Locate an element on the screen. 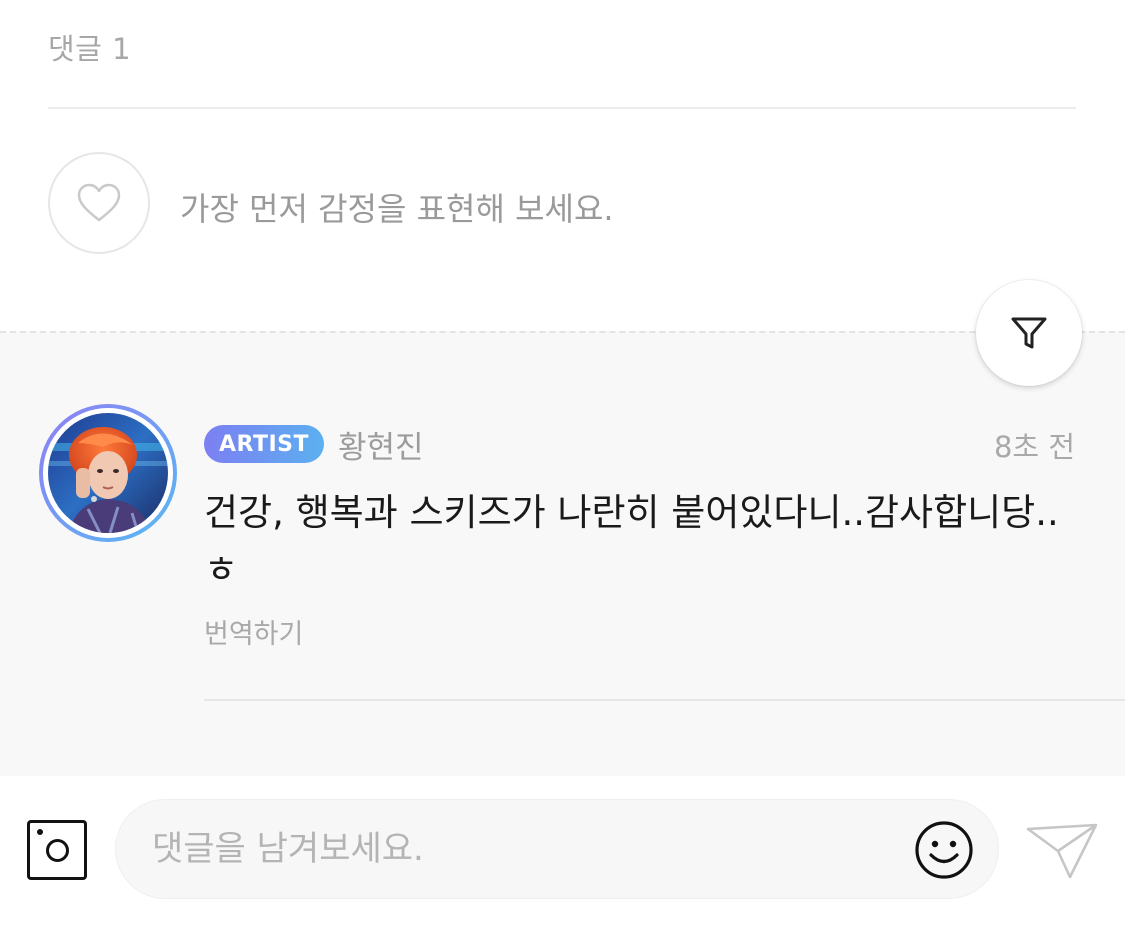 The width and height of the screenshot is (1125, 938). filter-funnel-icon is located at coordinates (1029, 333).